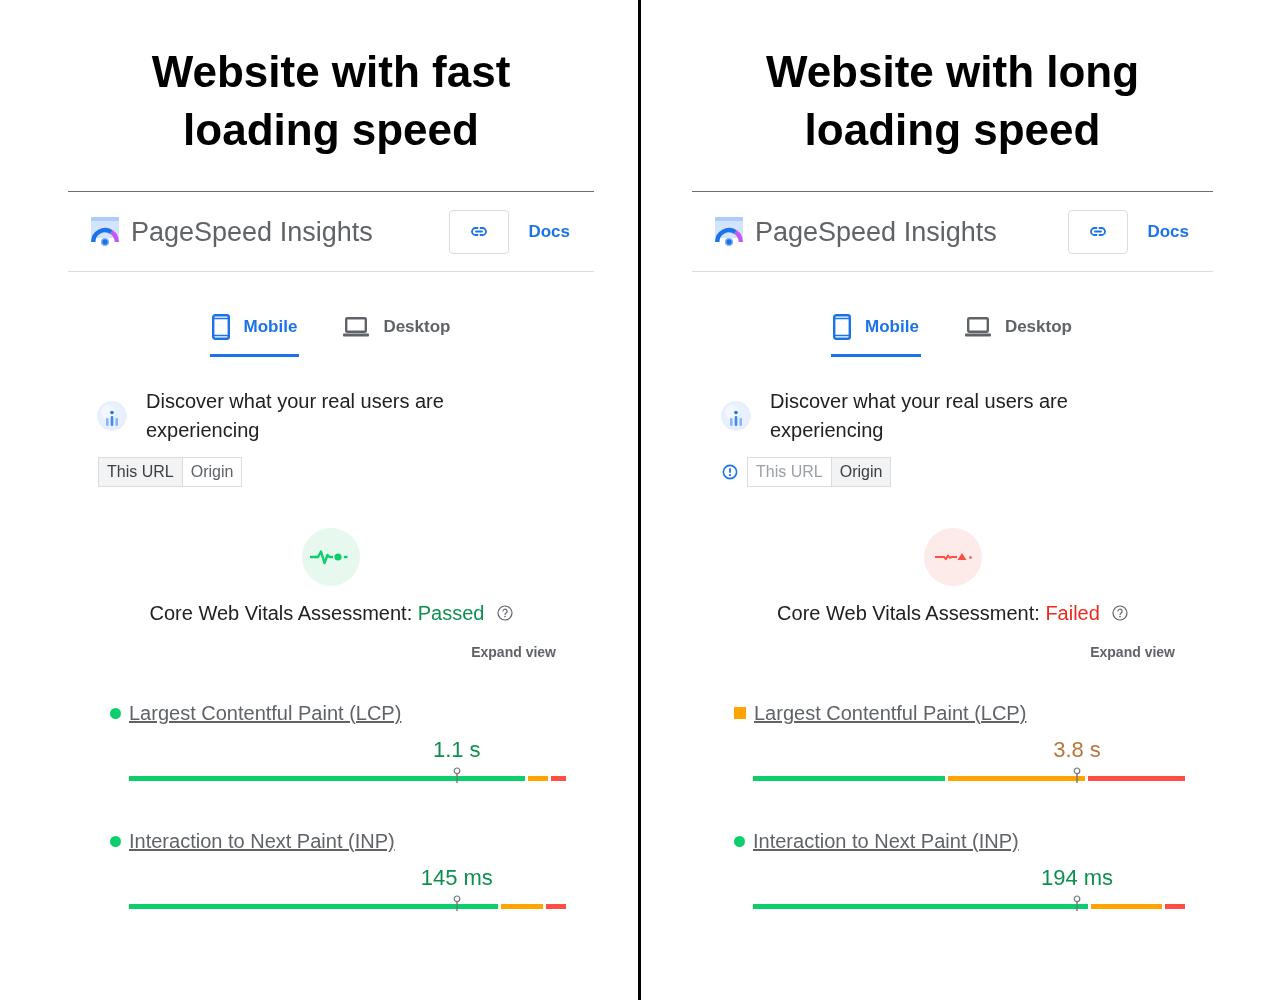 This screenshot has height=1000, width=1280. Describe the element at coordinates (1077, 750) in the screenshot. I see `metric-value: 3.8 s` at that location.